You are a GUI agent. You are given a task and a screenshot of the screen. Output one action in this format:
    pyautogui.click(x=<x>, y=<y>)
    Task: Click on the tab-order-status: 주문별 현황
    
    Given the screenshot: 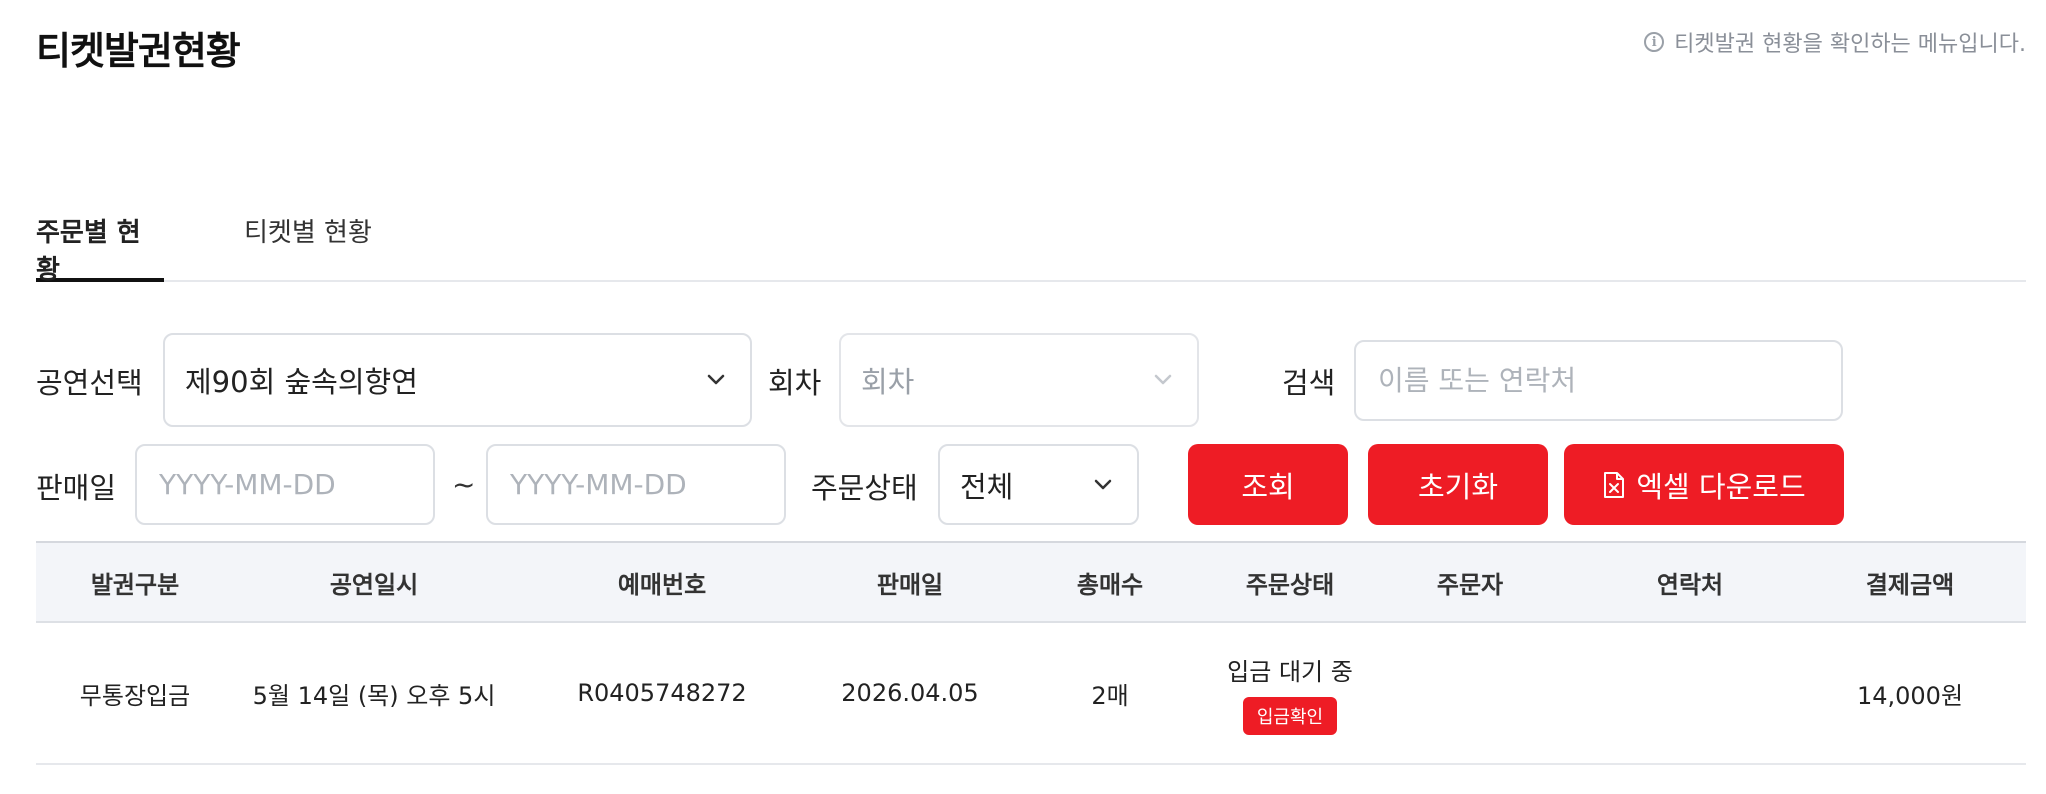 What is the action you would take?
    pyautogui.click(x=100, y=242)
    